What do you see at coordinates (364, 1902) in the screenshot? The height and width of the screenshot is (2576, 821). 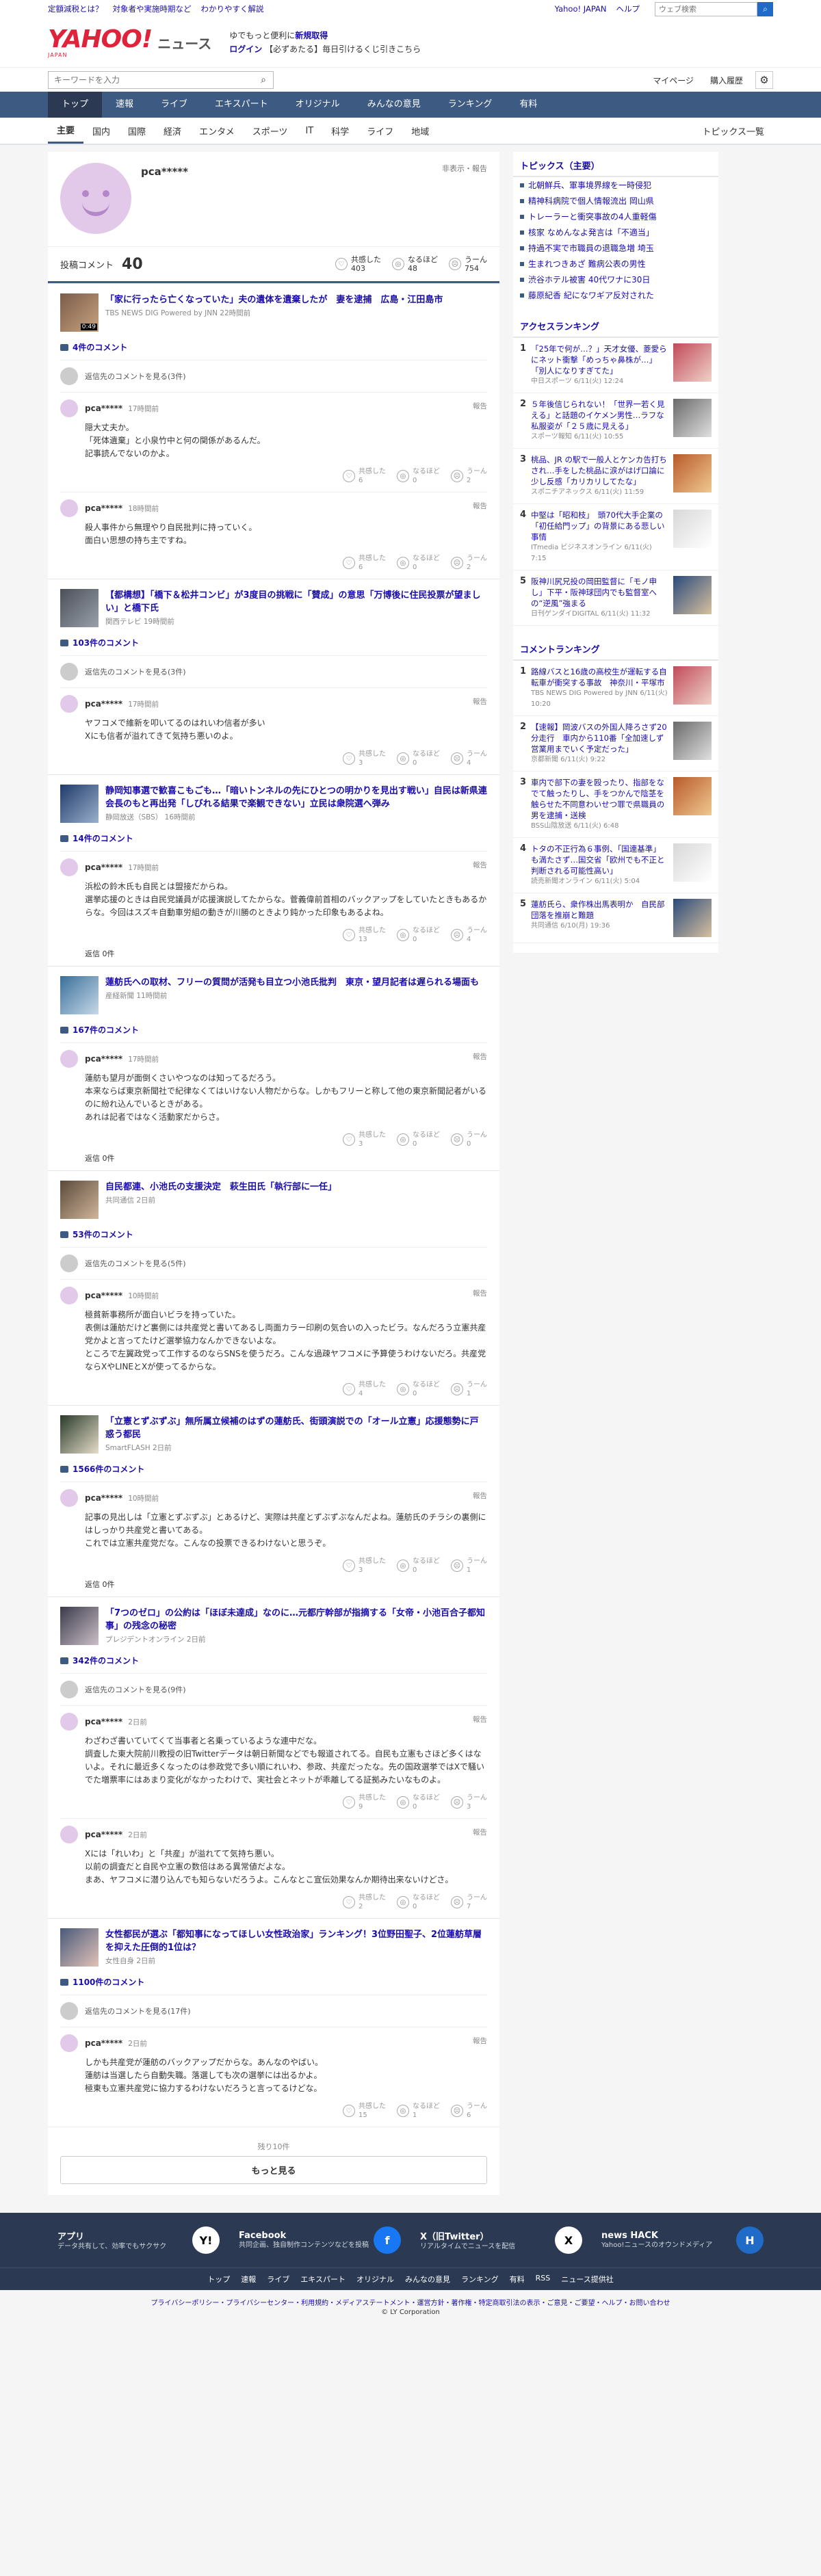 I see `reaction-button-0: ♡ 共感した 2` at bounding box center [364, 1902].